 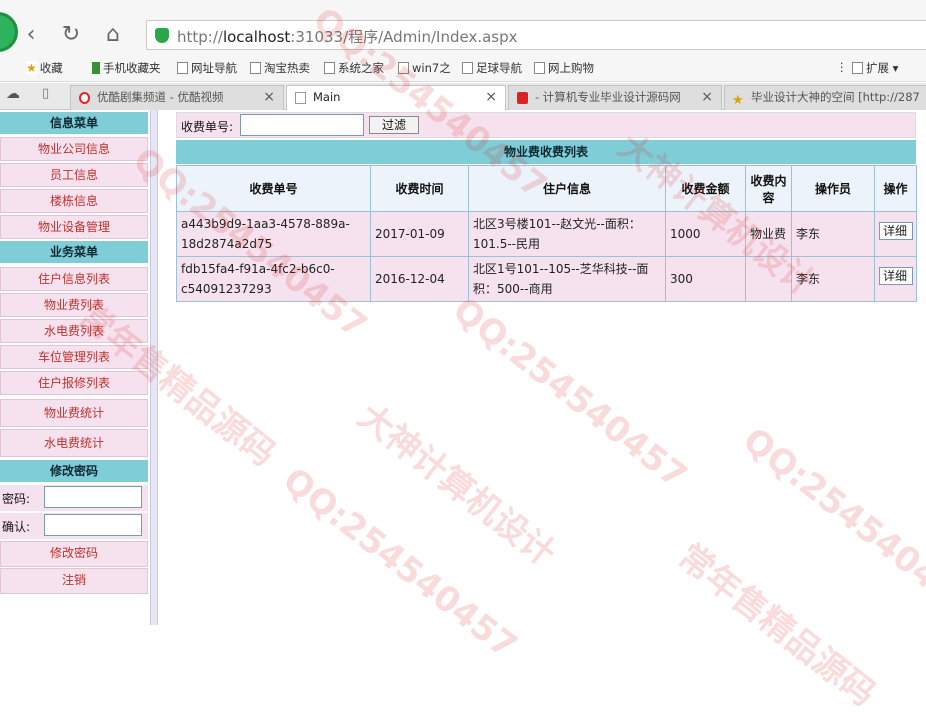 What do you see at coordinates (895, 188) in the screenshot?
I see `column-header: 操作` at bounding box center [895, 188].